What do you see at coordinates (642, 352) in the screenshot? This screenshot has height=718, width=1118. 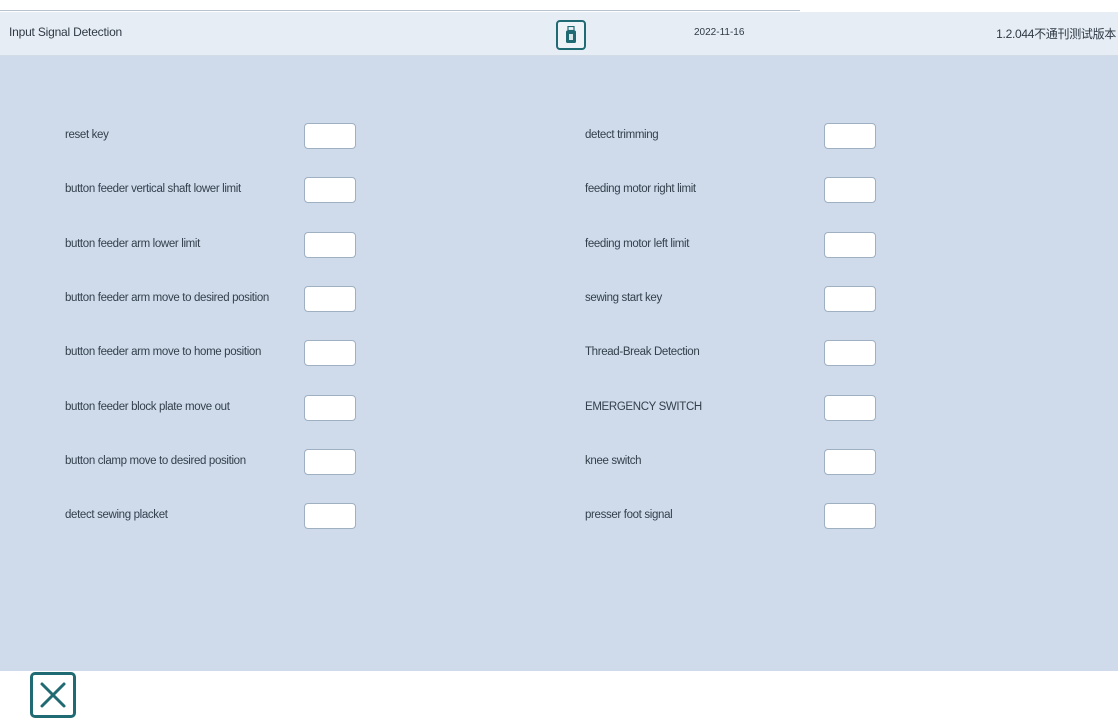 I see `signal-label: Thread-Break Detection` at bounding box center [642, 352].